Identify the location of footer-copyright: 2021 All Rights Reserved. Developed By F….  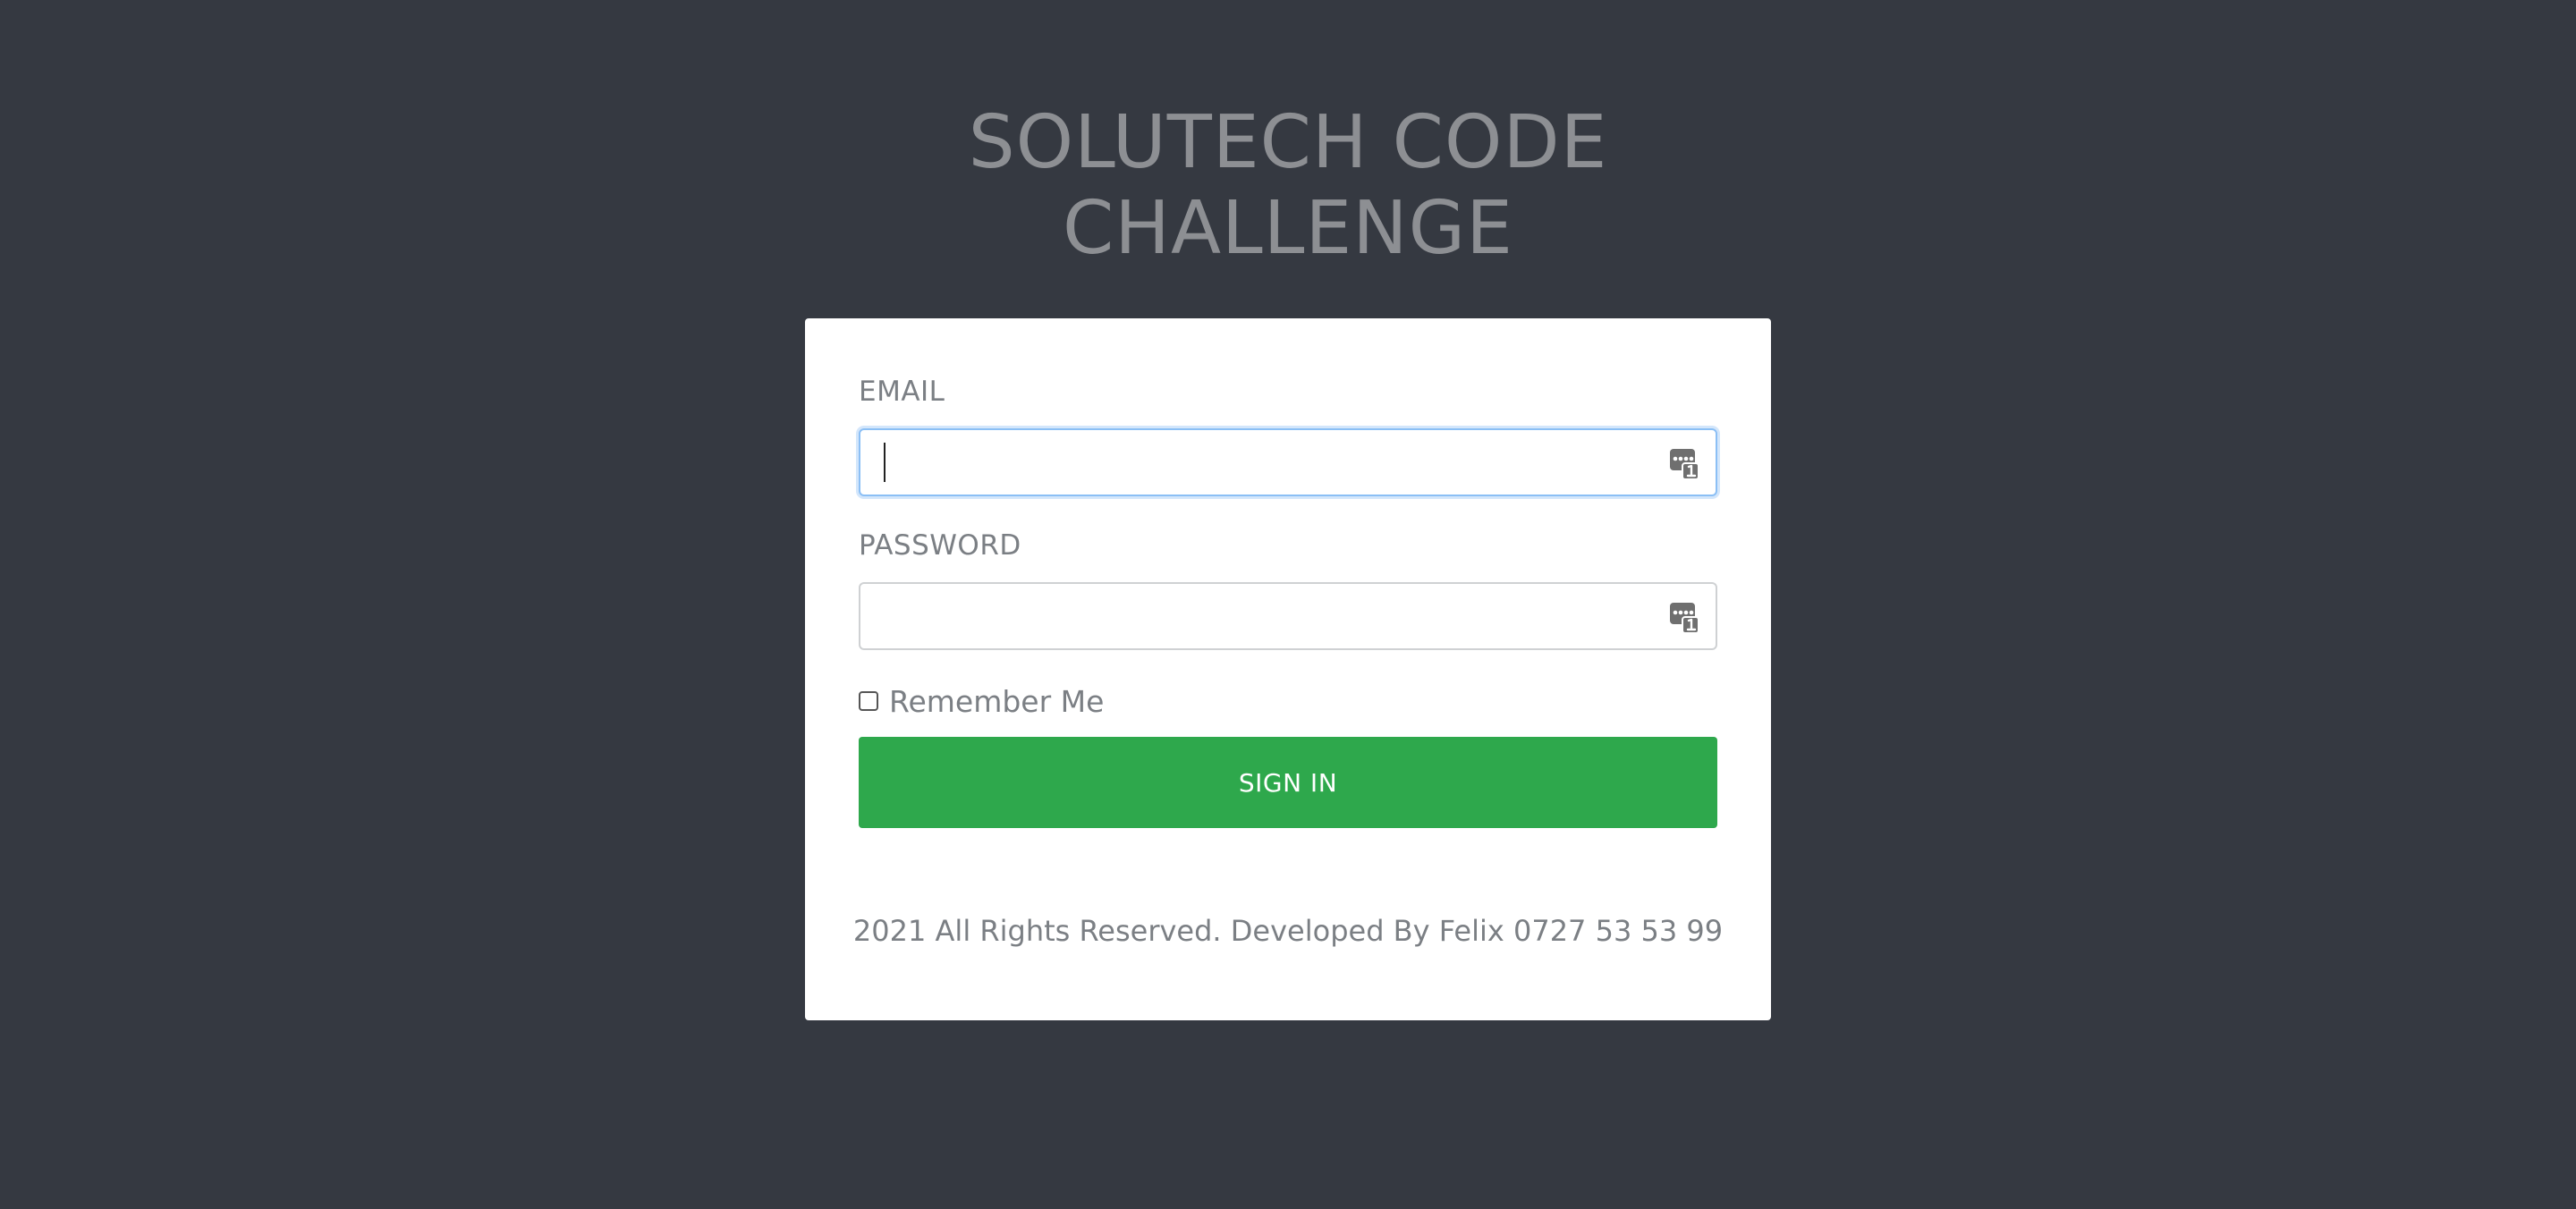
(1288, 931).